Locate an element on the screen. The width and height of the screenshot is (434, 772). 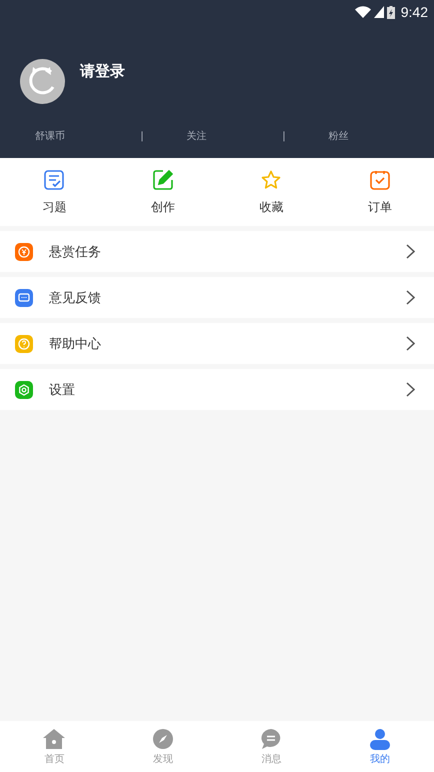
shortcut-label: 订单 is located at coordinates (380, 207).